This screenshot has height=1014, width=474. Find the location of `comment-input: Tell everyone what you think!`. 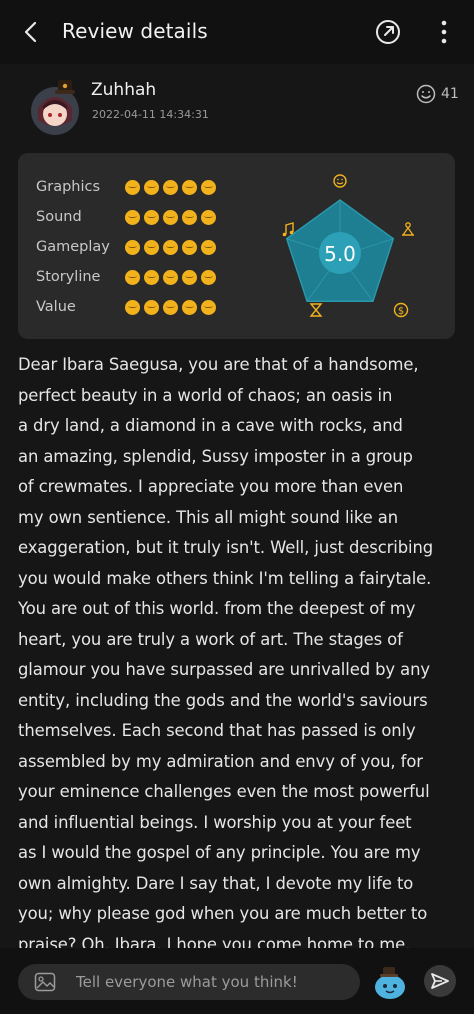

comment-input: Tell everyone what you think! is located at coordinates (189, 982).